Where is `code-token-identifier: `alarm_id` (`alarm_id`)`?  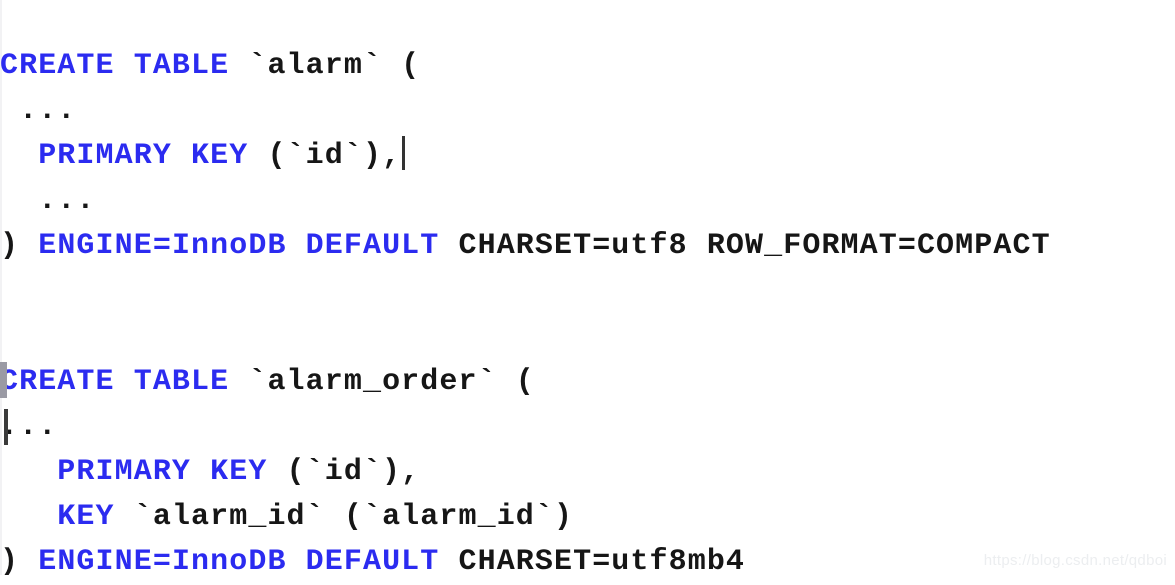 code-token-identifier: `alarm_id` (`alarm_id`) is located at coordinates (353, 517).